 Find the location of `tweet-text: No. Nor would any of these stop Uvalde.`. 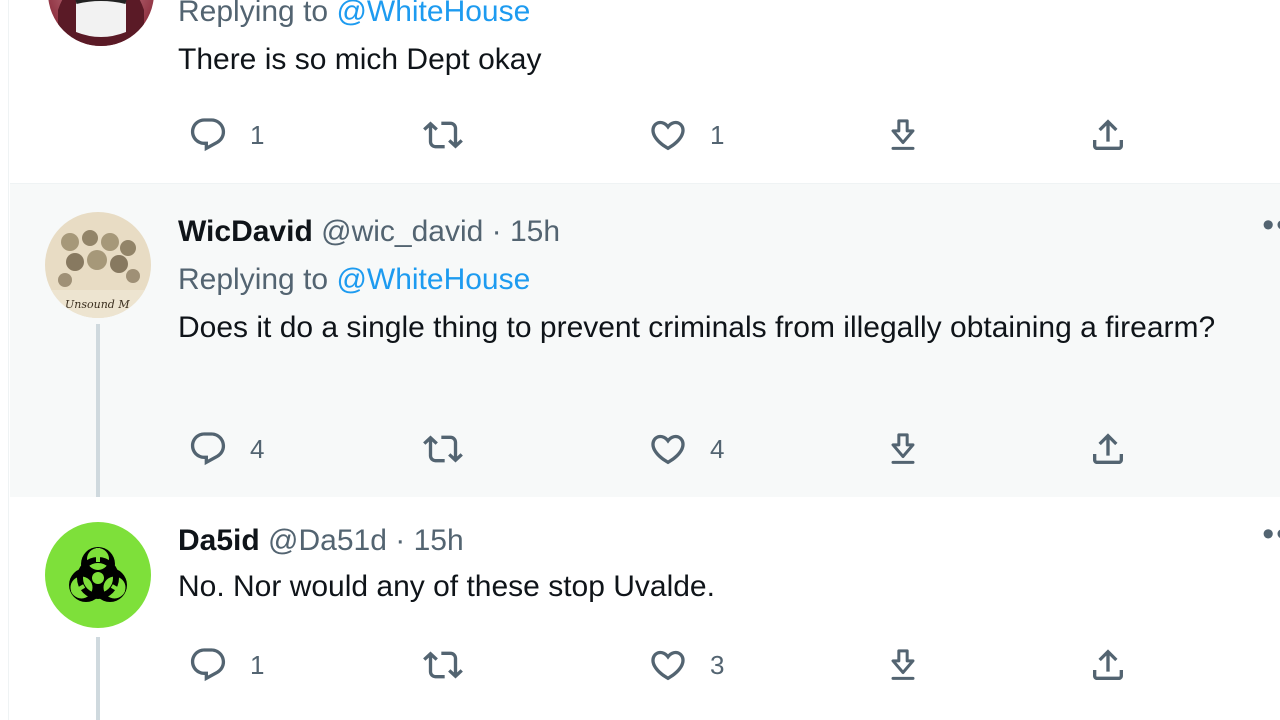

tweet-text: No. Nor would any of these stop Uvalde. is located at coordinates (446, 586).